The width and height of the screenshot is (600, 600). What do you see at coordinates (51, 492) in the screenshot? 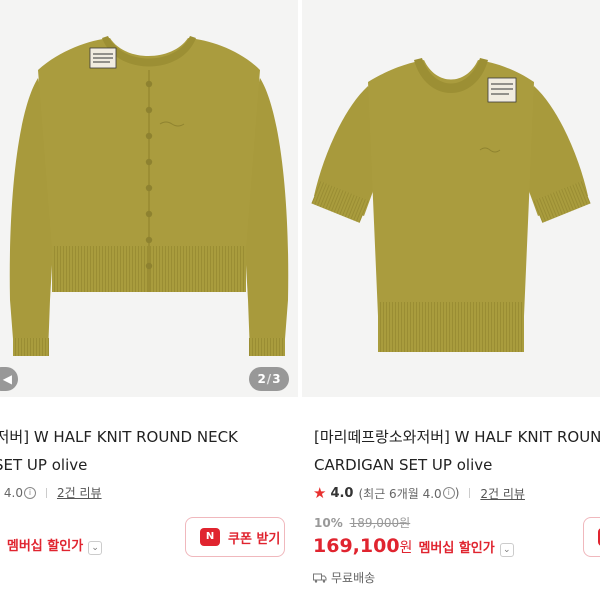
I see `rating-row: 개월 4.0 i 2건 리뷰` at bounding box center [51, 492].